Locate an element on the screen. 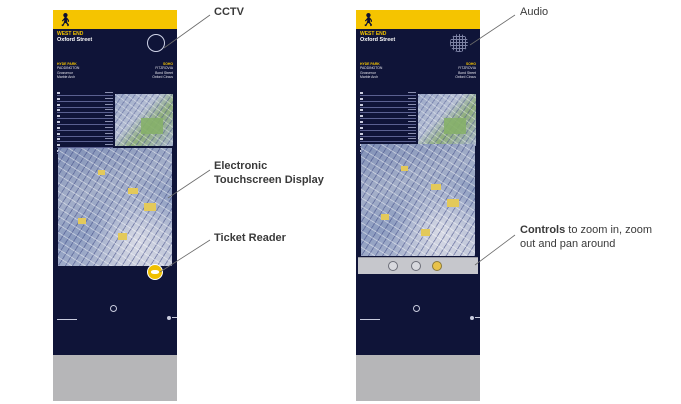  callout-display-line1: Electronic is located at coordinates (241, 166).